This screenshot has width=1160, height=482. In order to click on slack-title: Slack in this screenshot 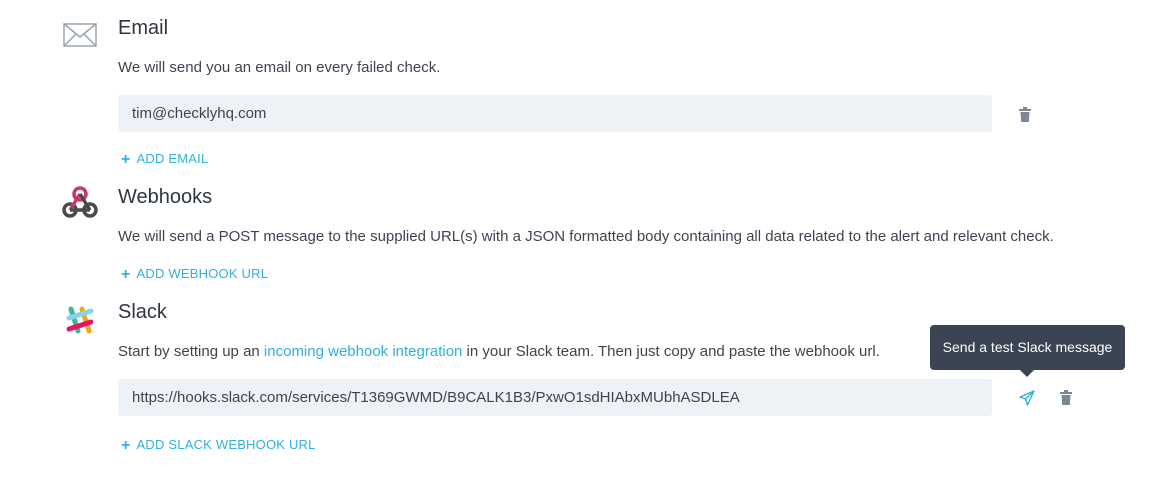, I will do `click(142, 312)`.